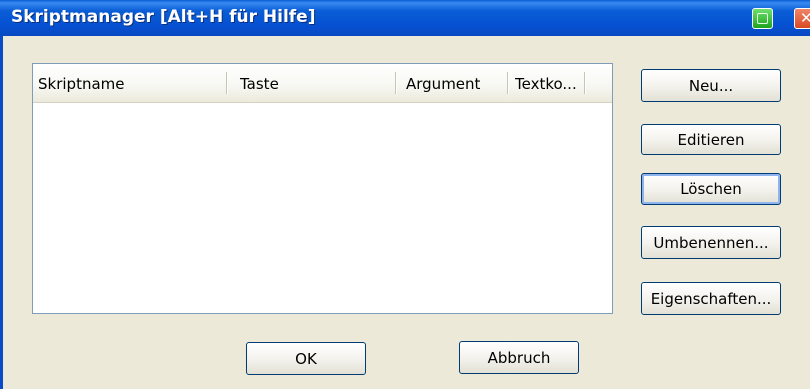 This screenshot has width=810, height=389. I want to click on status-icon-inner, so click(762, 18).